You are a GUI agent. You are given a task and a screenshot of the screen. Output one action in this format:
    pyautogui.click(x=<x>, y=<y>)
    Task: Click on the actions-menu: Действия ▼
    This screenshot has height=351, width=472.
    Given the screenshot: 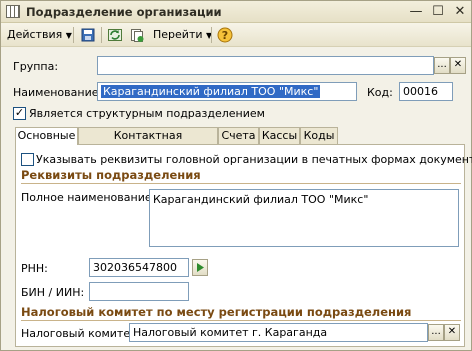 What is the action you would take?
    pyautogui.click(x=39, y=35)
    